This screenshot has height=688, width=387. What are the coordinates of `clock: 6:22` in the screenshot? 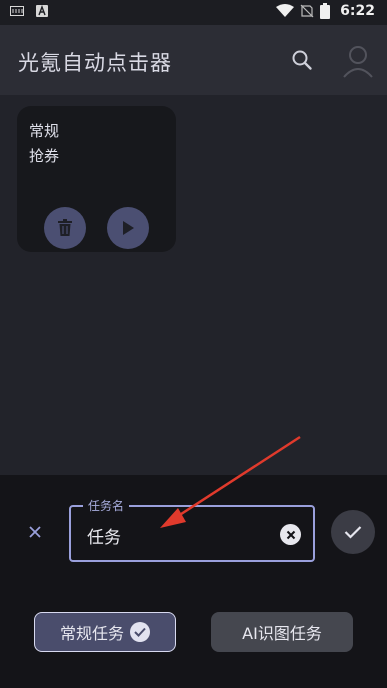 It's located at (357, 11).